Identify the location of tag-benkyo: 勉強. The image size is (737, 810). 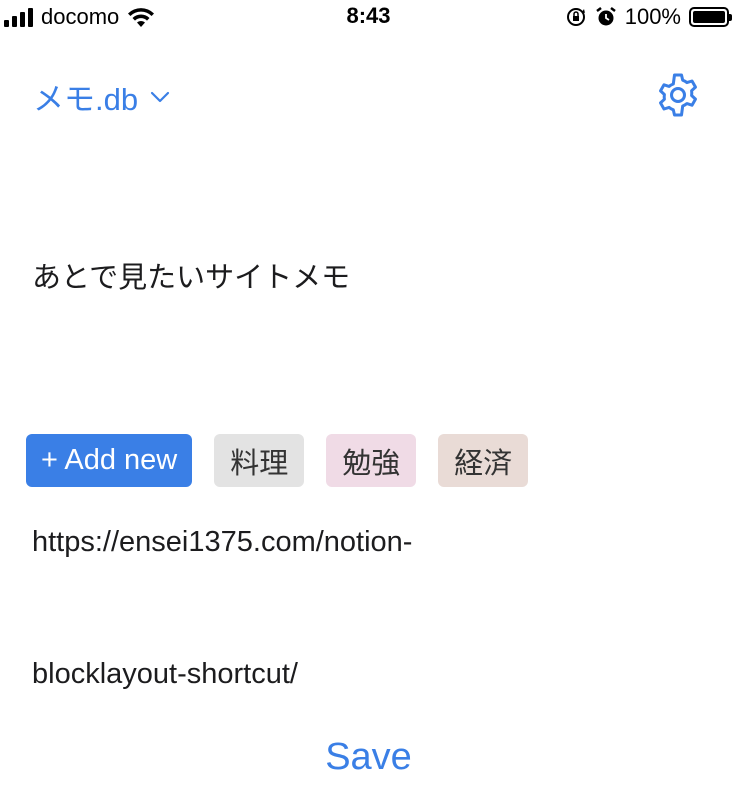
(371, 460).